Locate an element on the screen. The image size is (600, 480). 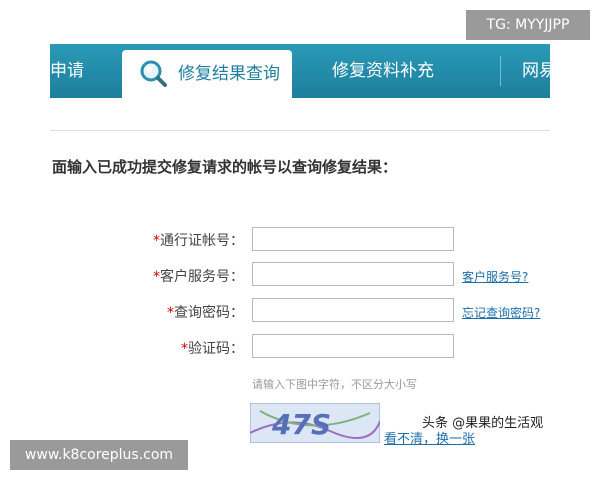
tab-label: 修复结果查询 is located at coordinates (229, 74).